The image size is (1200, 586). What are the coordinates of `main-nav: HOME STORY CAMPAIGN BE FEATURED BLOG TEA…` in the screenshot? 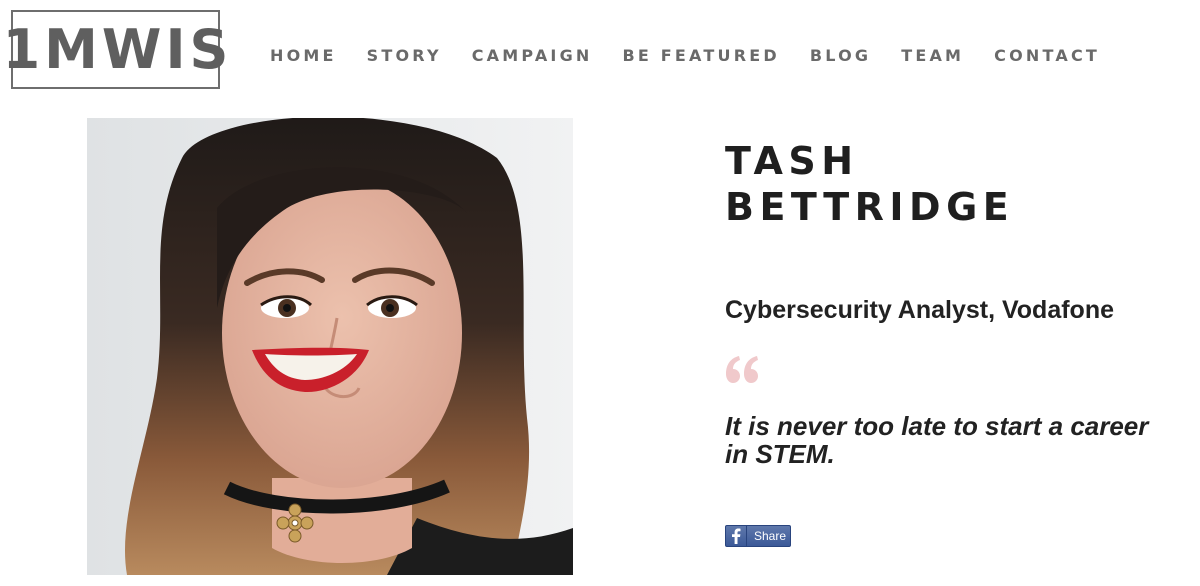 It's located at (700, 55).